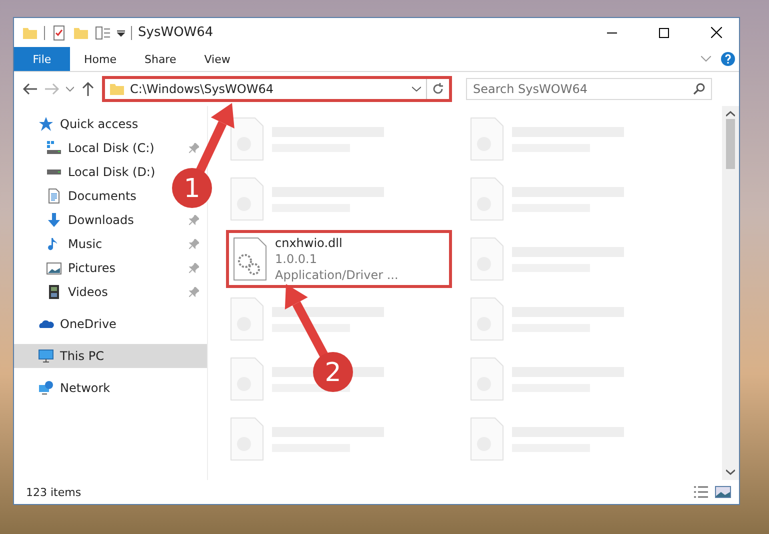  Describe the element at coordinates (88, 89) in the screenshot. I see `up-arrow-icon` at that location.